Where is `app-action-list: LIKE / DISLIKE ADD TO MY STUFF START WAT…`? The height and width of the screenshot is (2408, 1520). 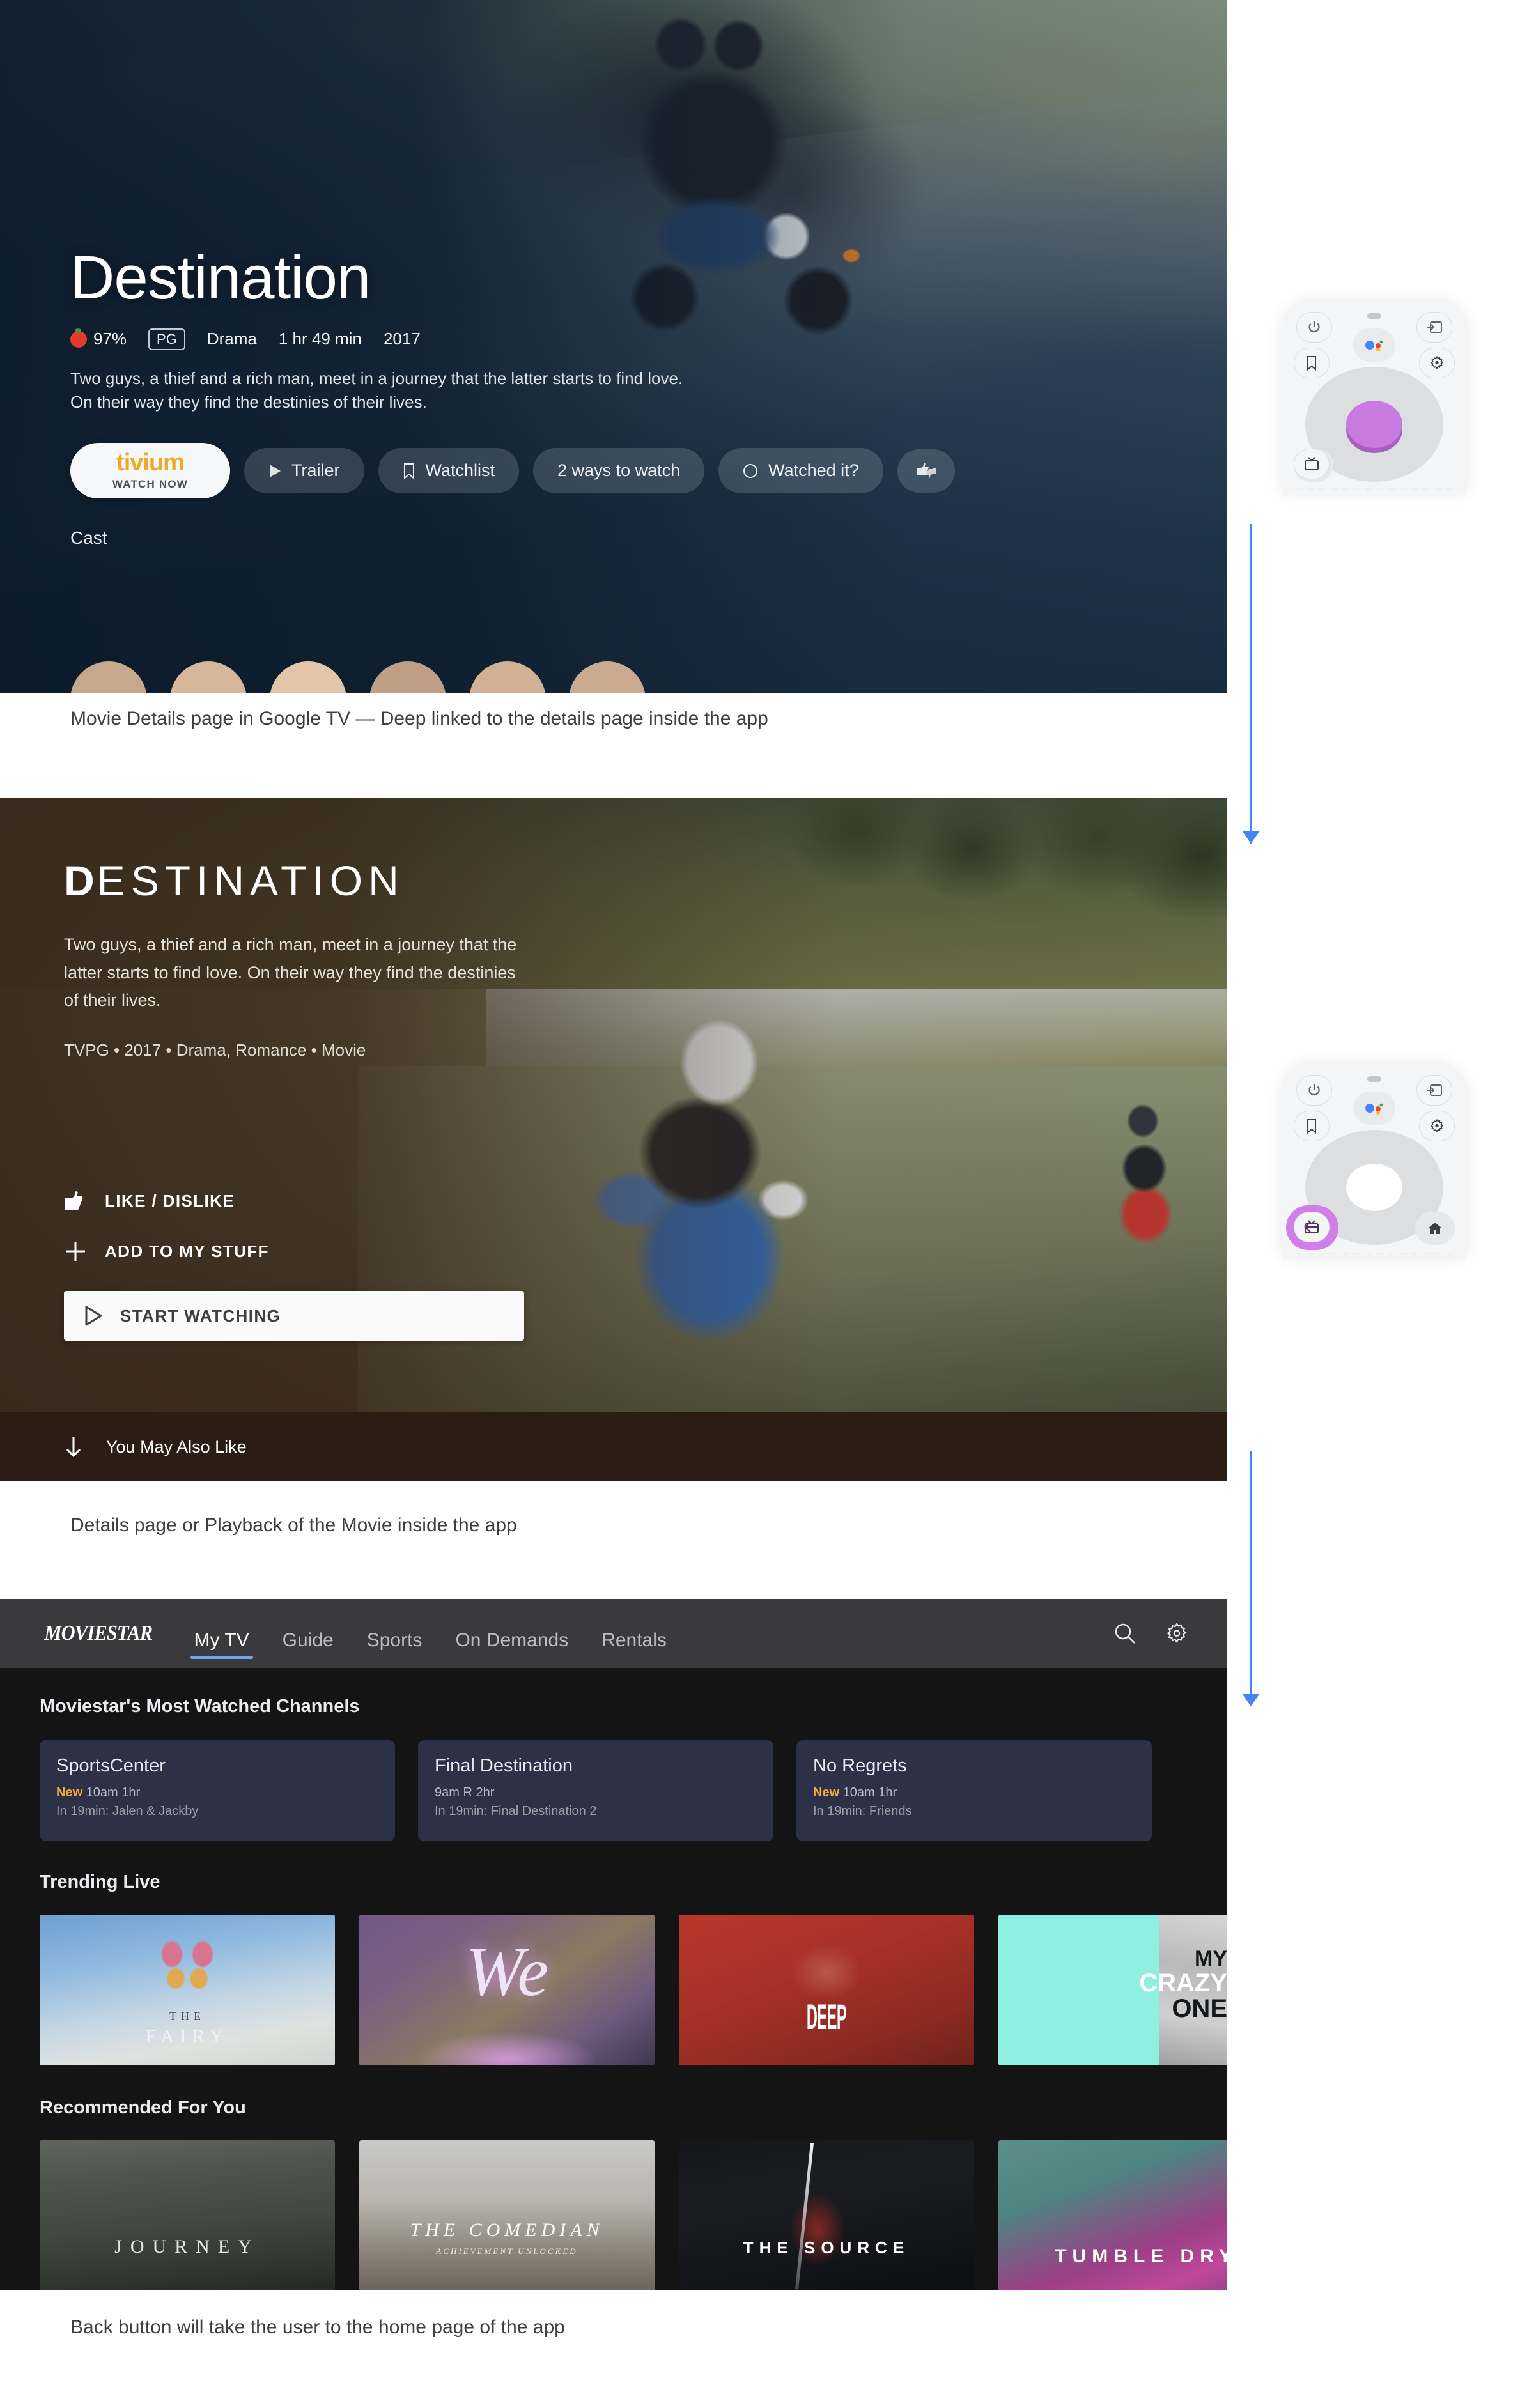
app-action-list: LIKE / DISLIKE ADD TO MY STUFF START WAT… is located at coordinates (294, 1265).